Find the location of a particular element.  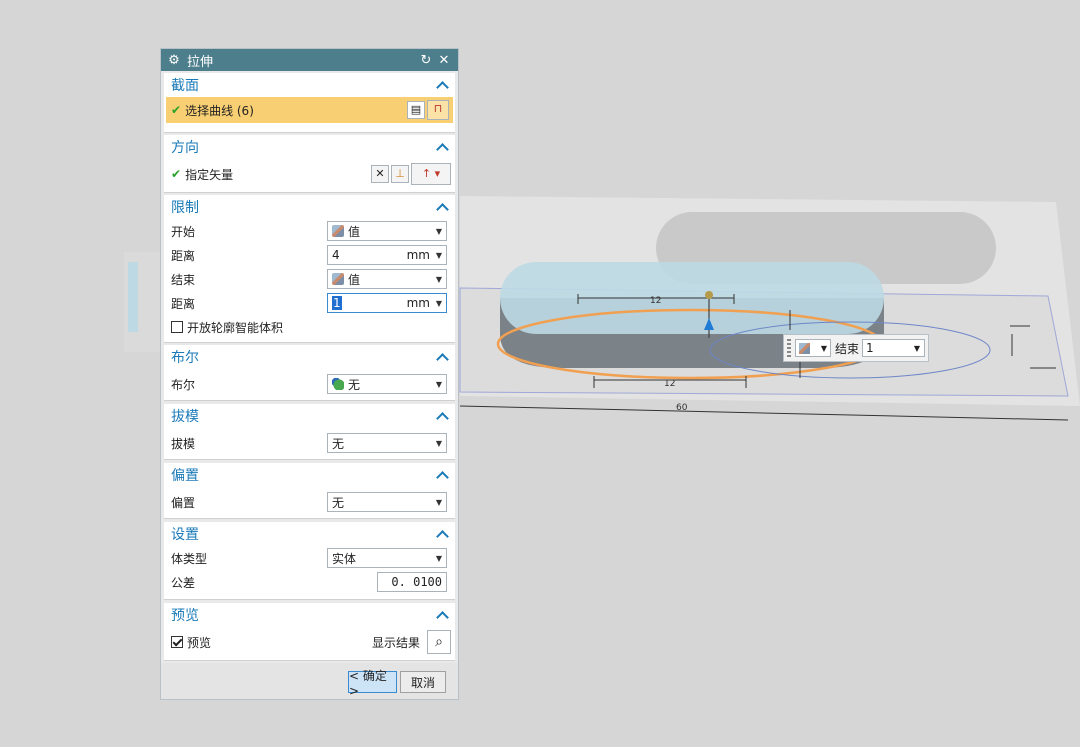

select-curve-row: ✔ 选择曲线 (6) ▤ ⊓ is located at coordinates (309, 110).